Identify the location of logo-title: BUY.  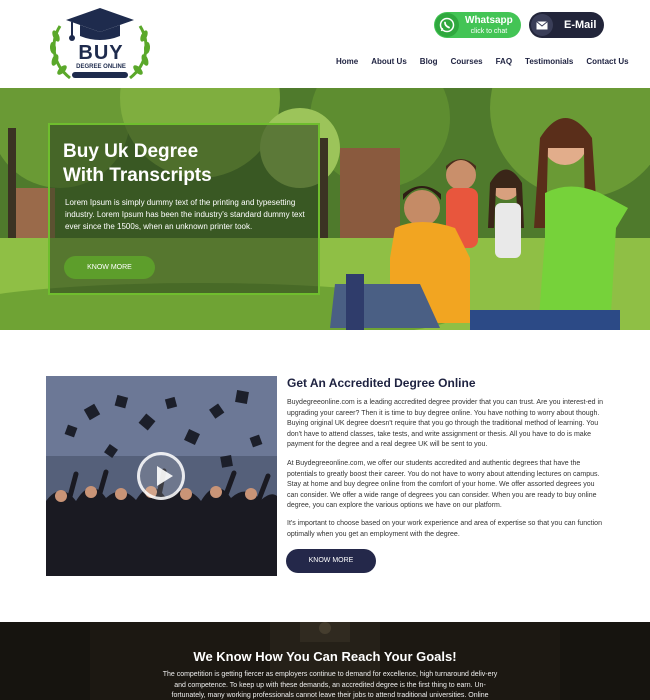
(101, 53).